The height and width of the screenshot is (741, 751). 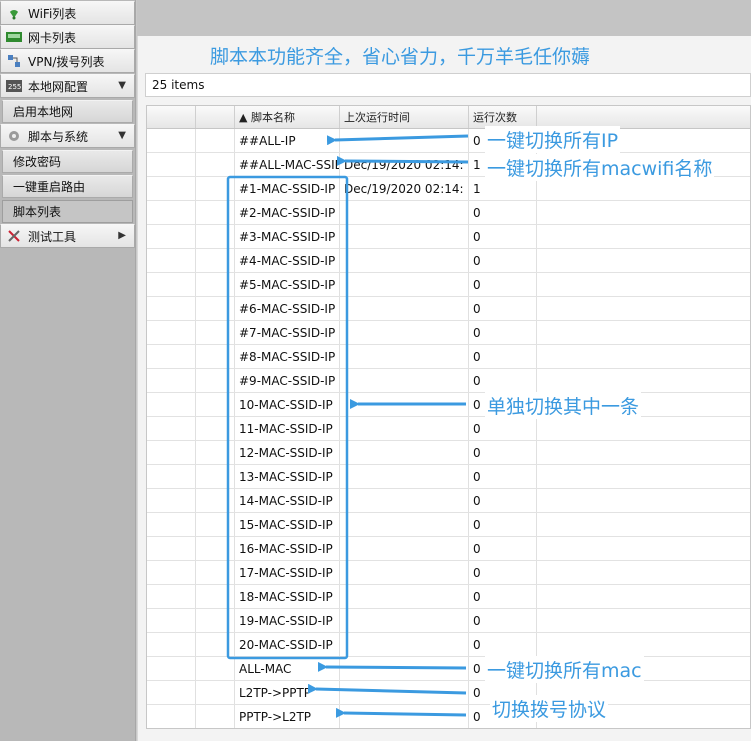 I want to click on row-cell-name: 14-MAC-SSID-IP, so click(x=287, y=500).